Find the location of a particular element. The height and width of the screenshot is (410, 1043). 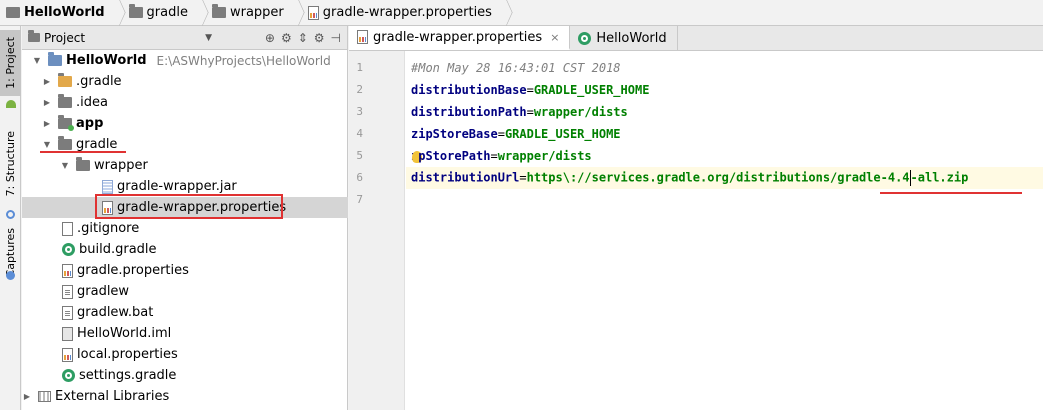

settings-icon: ⚙ is located at coordinates (286, 38).